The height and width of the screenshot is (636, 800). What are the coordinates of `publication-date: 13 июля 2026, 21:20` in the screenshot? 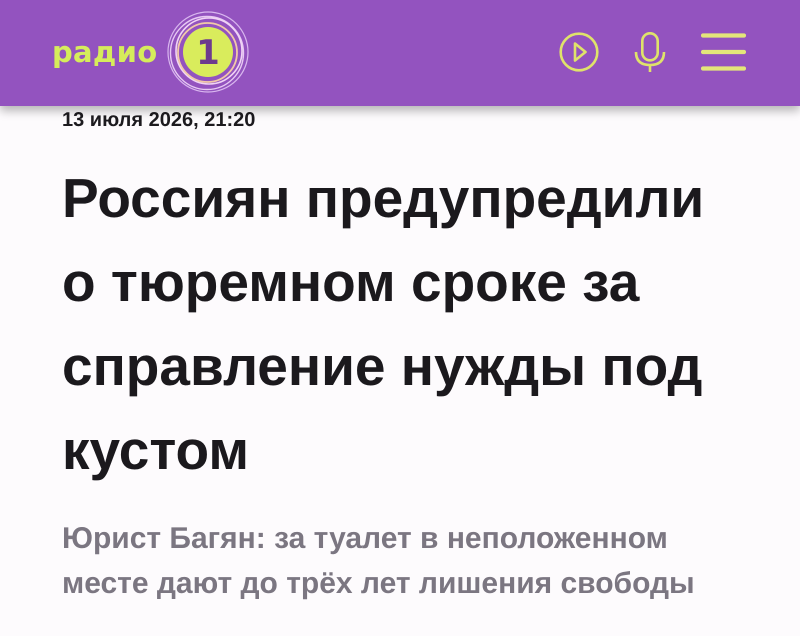 It's located at (159, 120).